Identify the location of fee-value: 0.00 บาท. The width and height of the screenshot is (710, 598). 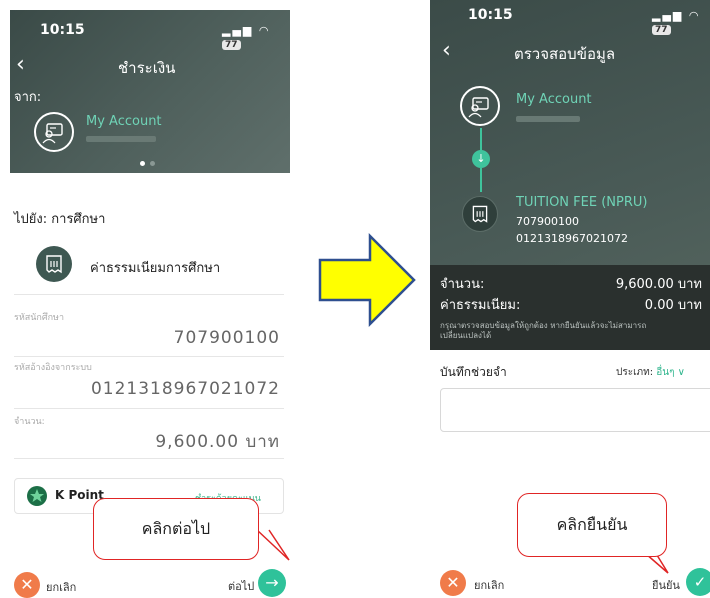
(673, 305).